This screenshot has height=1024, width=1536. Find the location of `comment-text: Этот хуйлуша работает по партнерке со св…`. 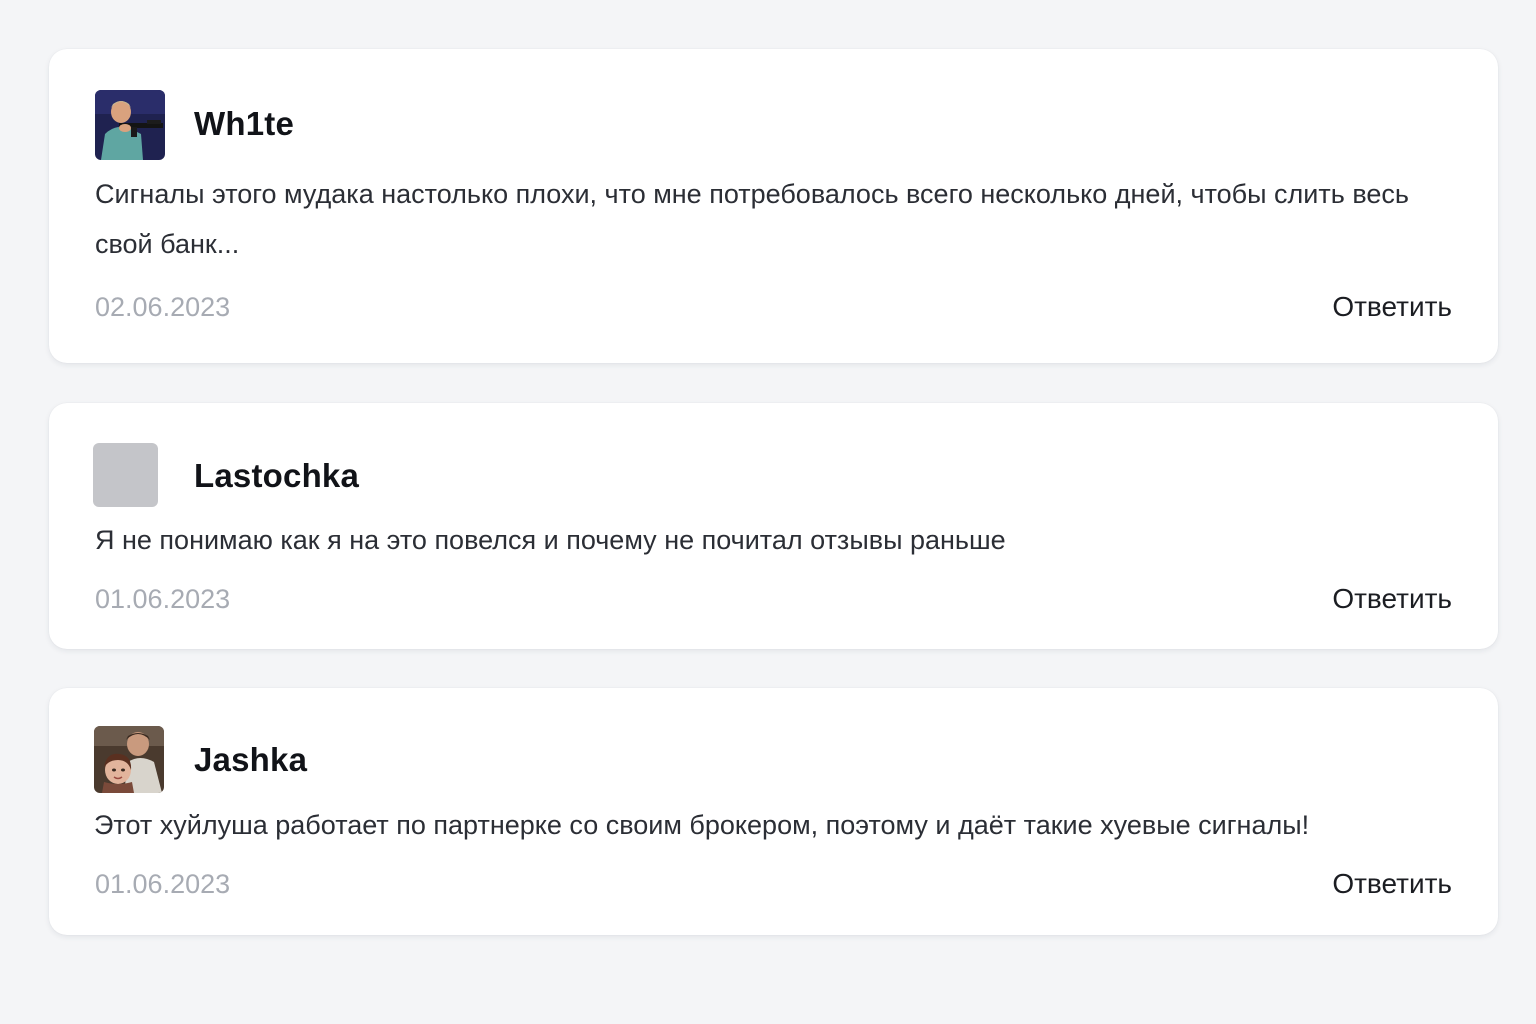

comment-text: Этот хуйлуша работает по партнерке со св… is located at coordinates (702, 825).